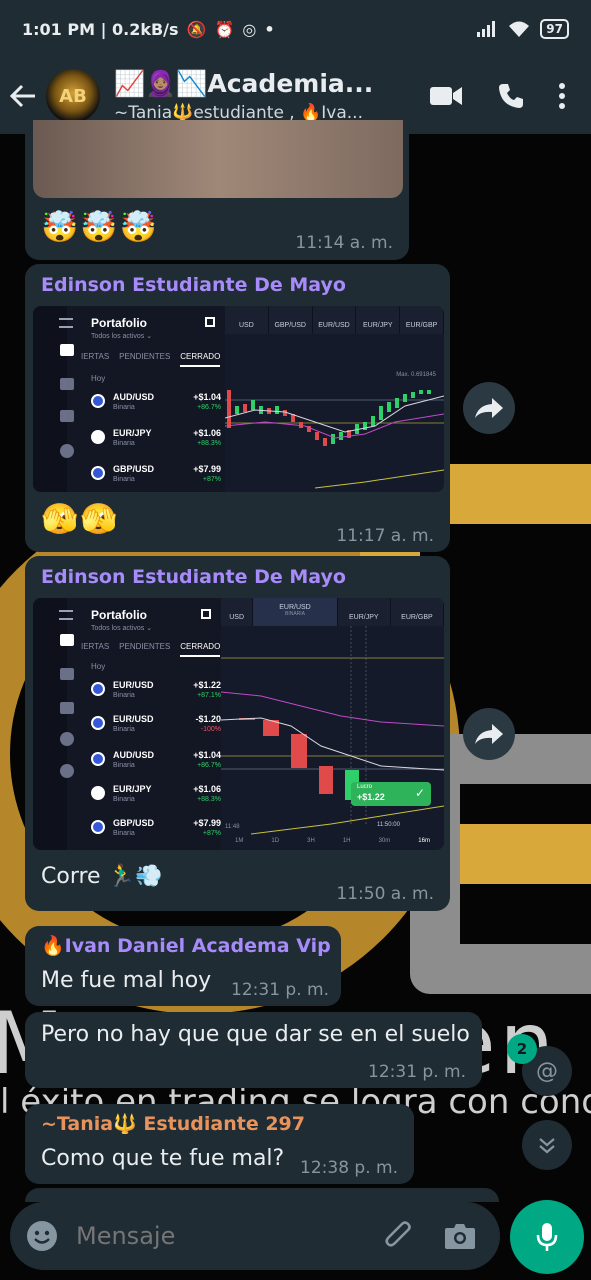 This screenshot has width=591, height=1280. I want to click on portfolio-icon, so click(67, 350).